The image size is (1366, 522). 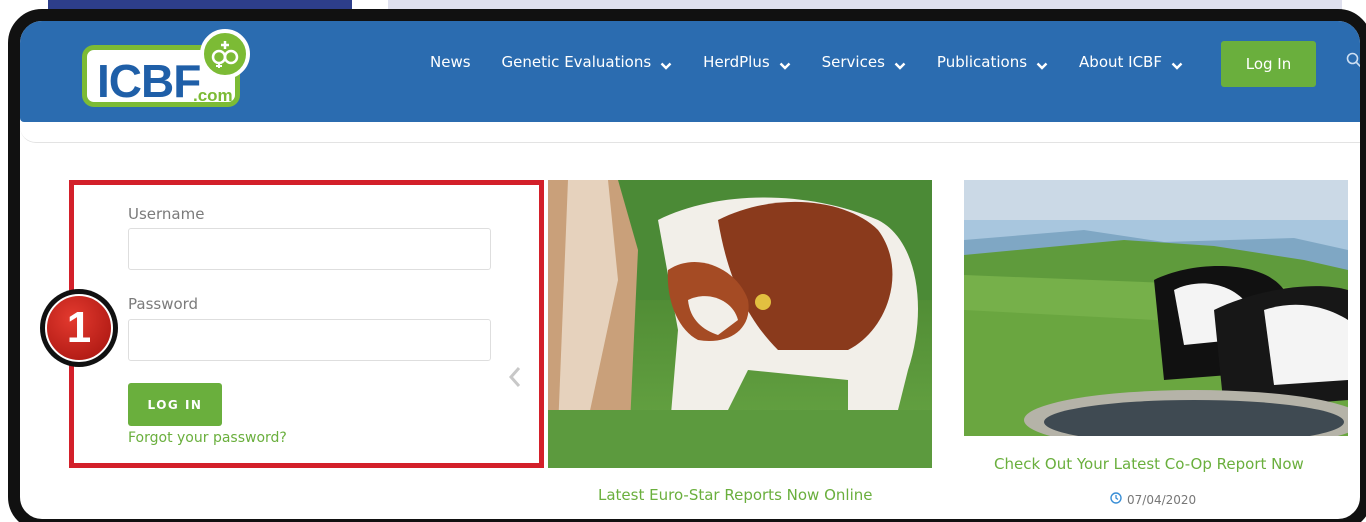 I want to click on nav-item-label: About ICBF, so click(x=1120, y=62).